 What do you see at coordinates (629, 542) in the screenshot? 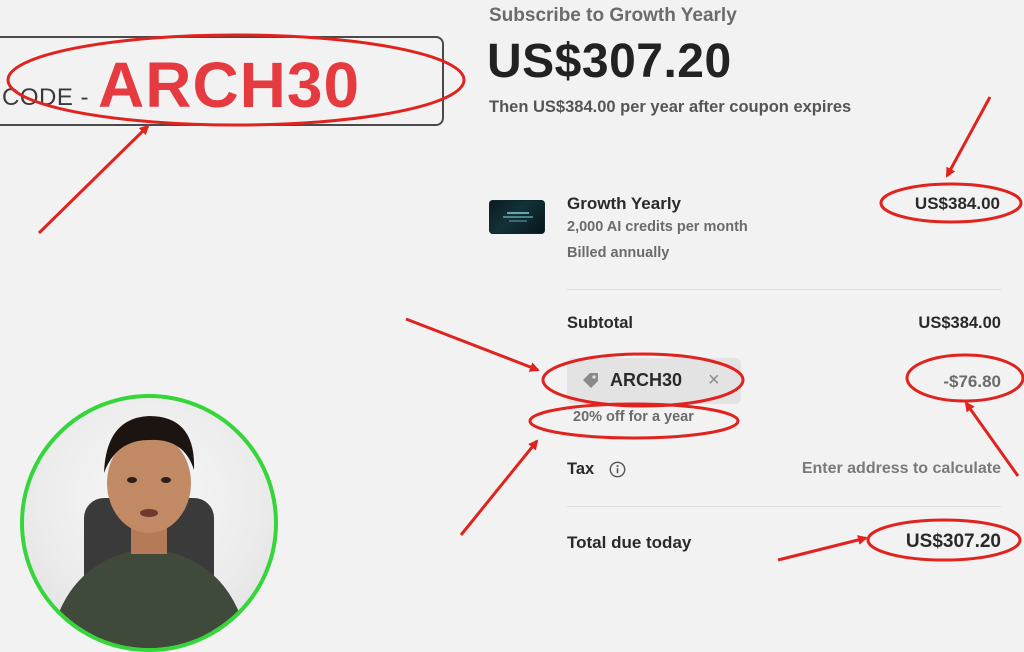
I see `total-label: Total due today` at bounding box center [629, 542].